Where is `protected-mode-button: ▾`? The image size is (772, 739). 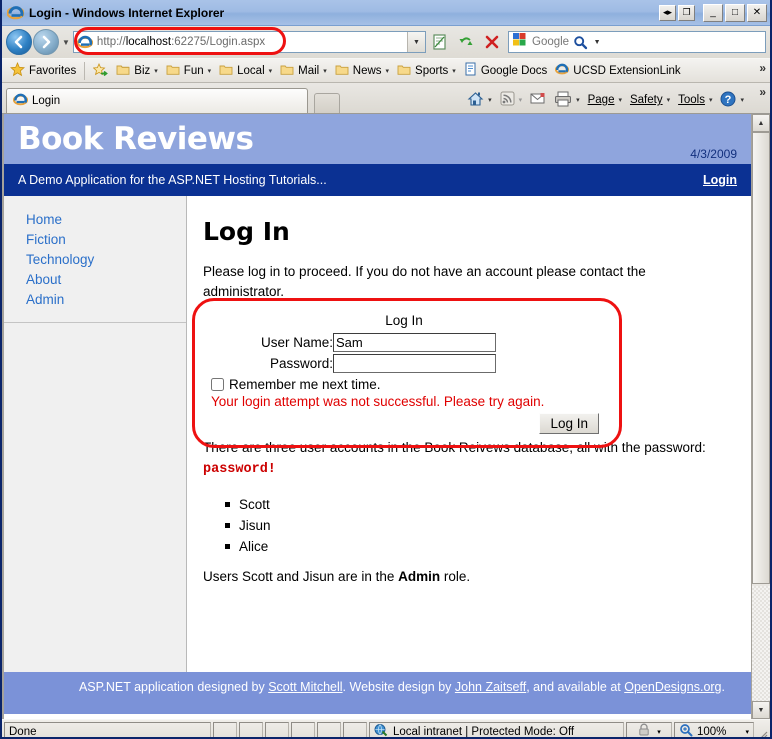
protected-mode-button: ▾ is located at coordinates (649, 729).